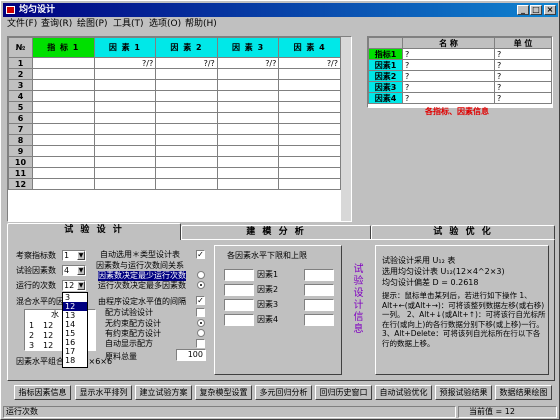 The image size is (560, 420). Describe the element at coordinates (200, 300) in the screenshot. I see `level-interval-checkbox: ✓` at that location.